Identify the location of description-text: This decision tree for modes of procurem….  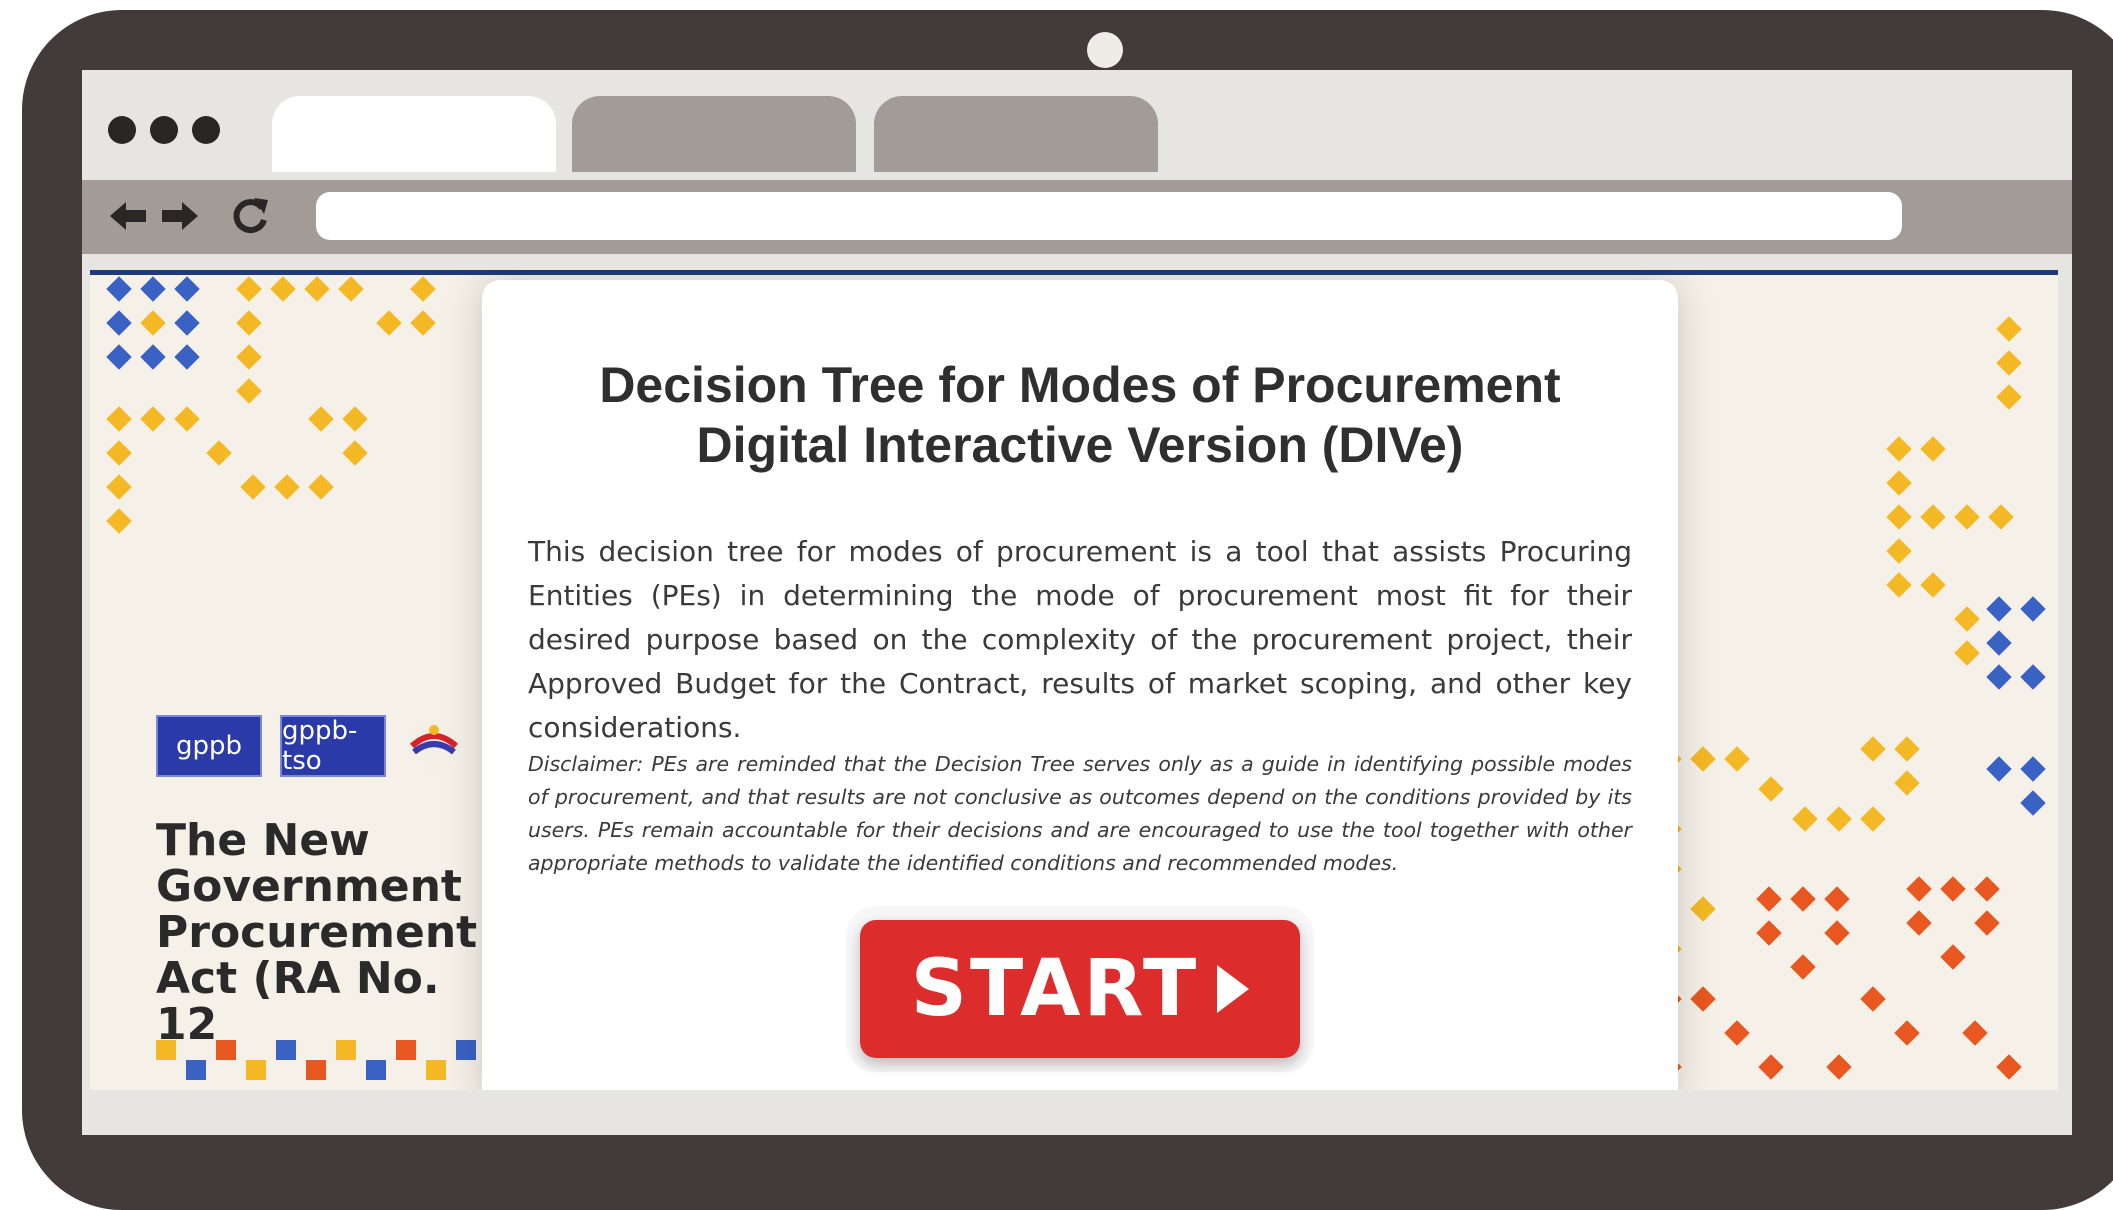
(1080, 639).